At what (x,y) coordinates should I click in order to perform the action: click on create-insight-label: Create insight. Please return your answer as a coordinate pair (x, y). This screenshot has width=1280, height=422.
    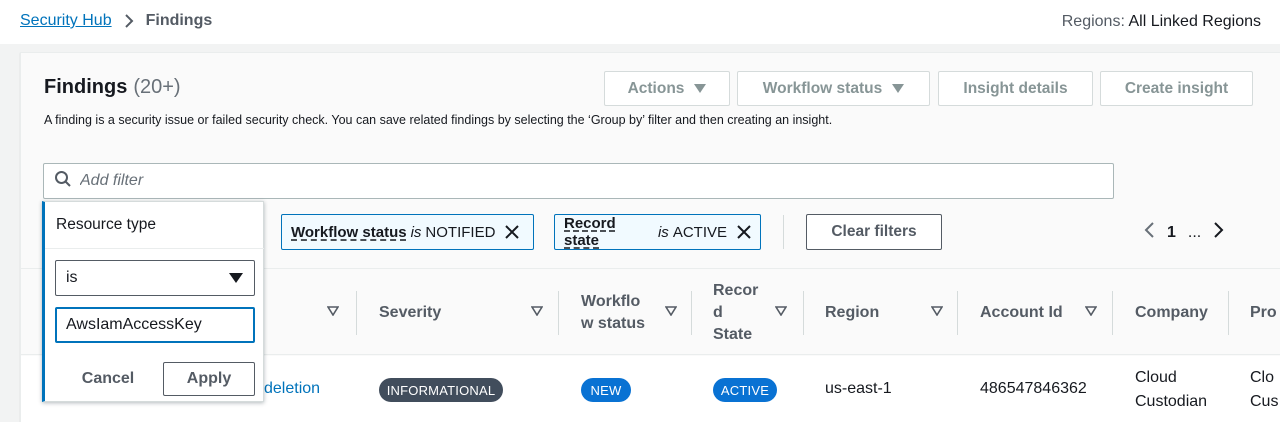
    Looking at the image, I should click on (1176, 88).